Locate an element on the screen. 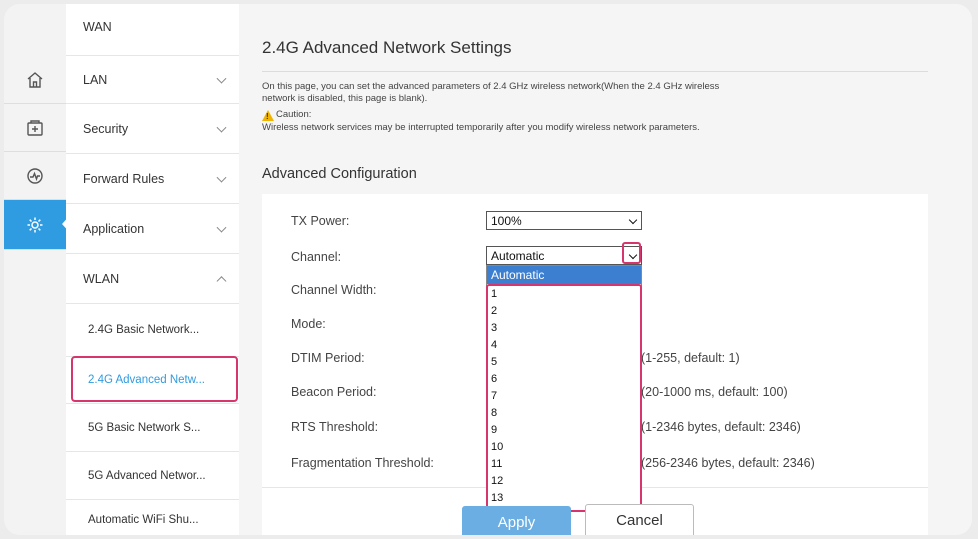 This screenshot has height=539, width=978. menu-item-label: Application is located at coordinates (114, 228).